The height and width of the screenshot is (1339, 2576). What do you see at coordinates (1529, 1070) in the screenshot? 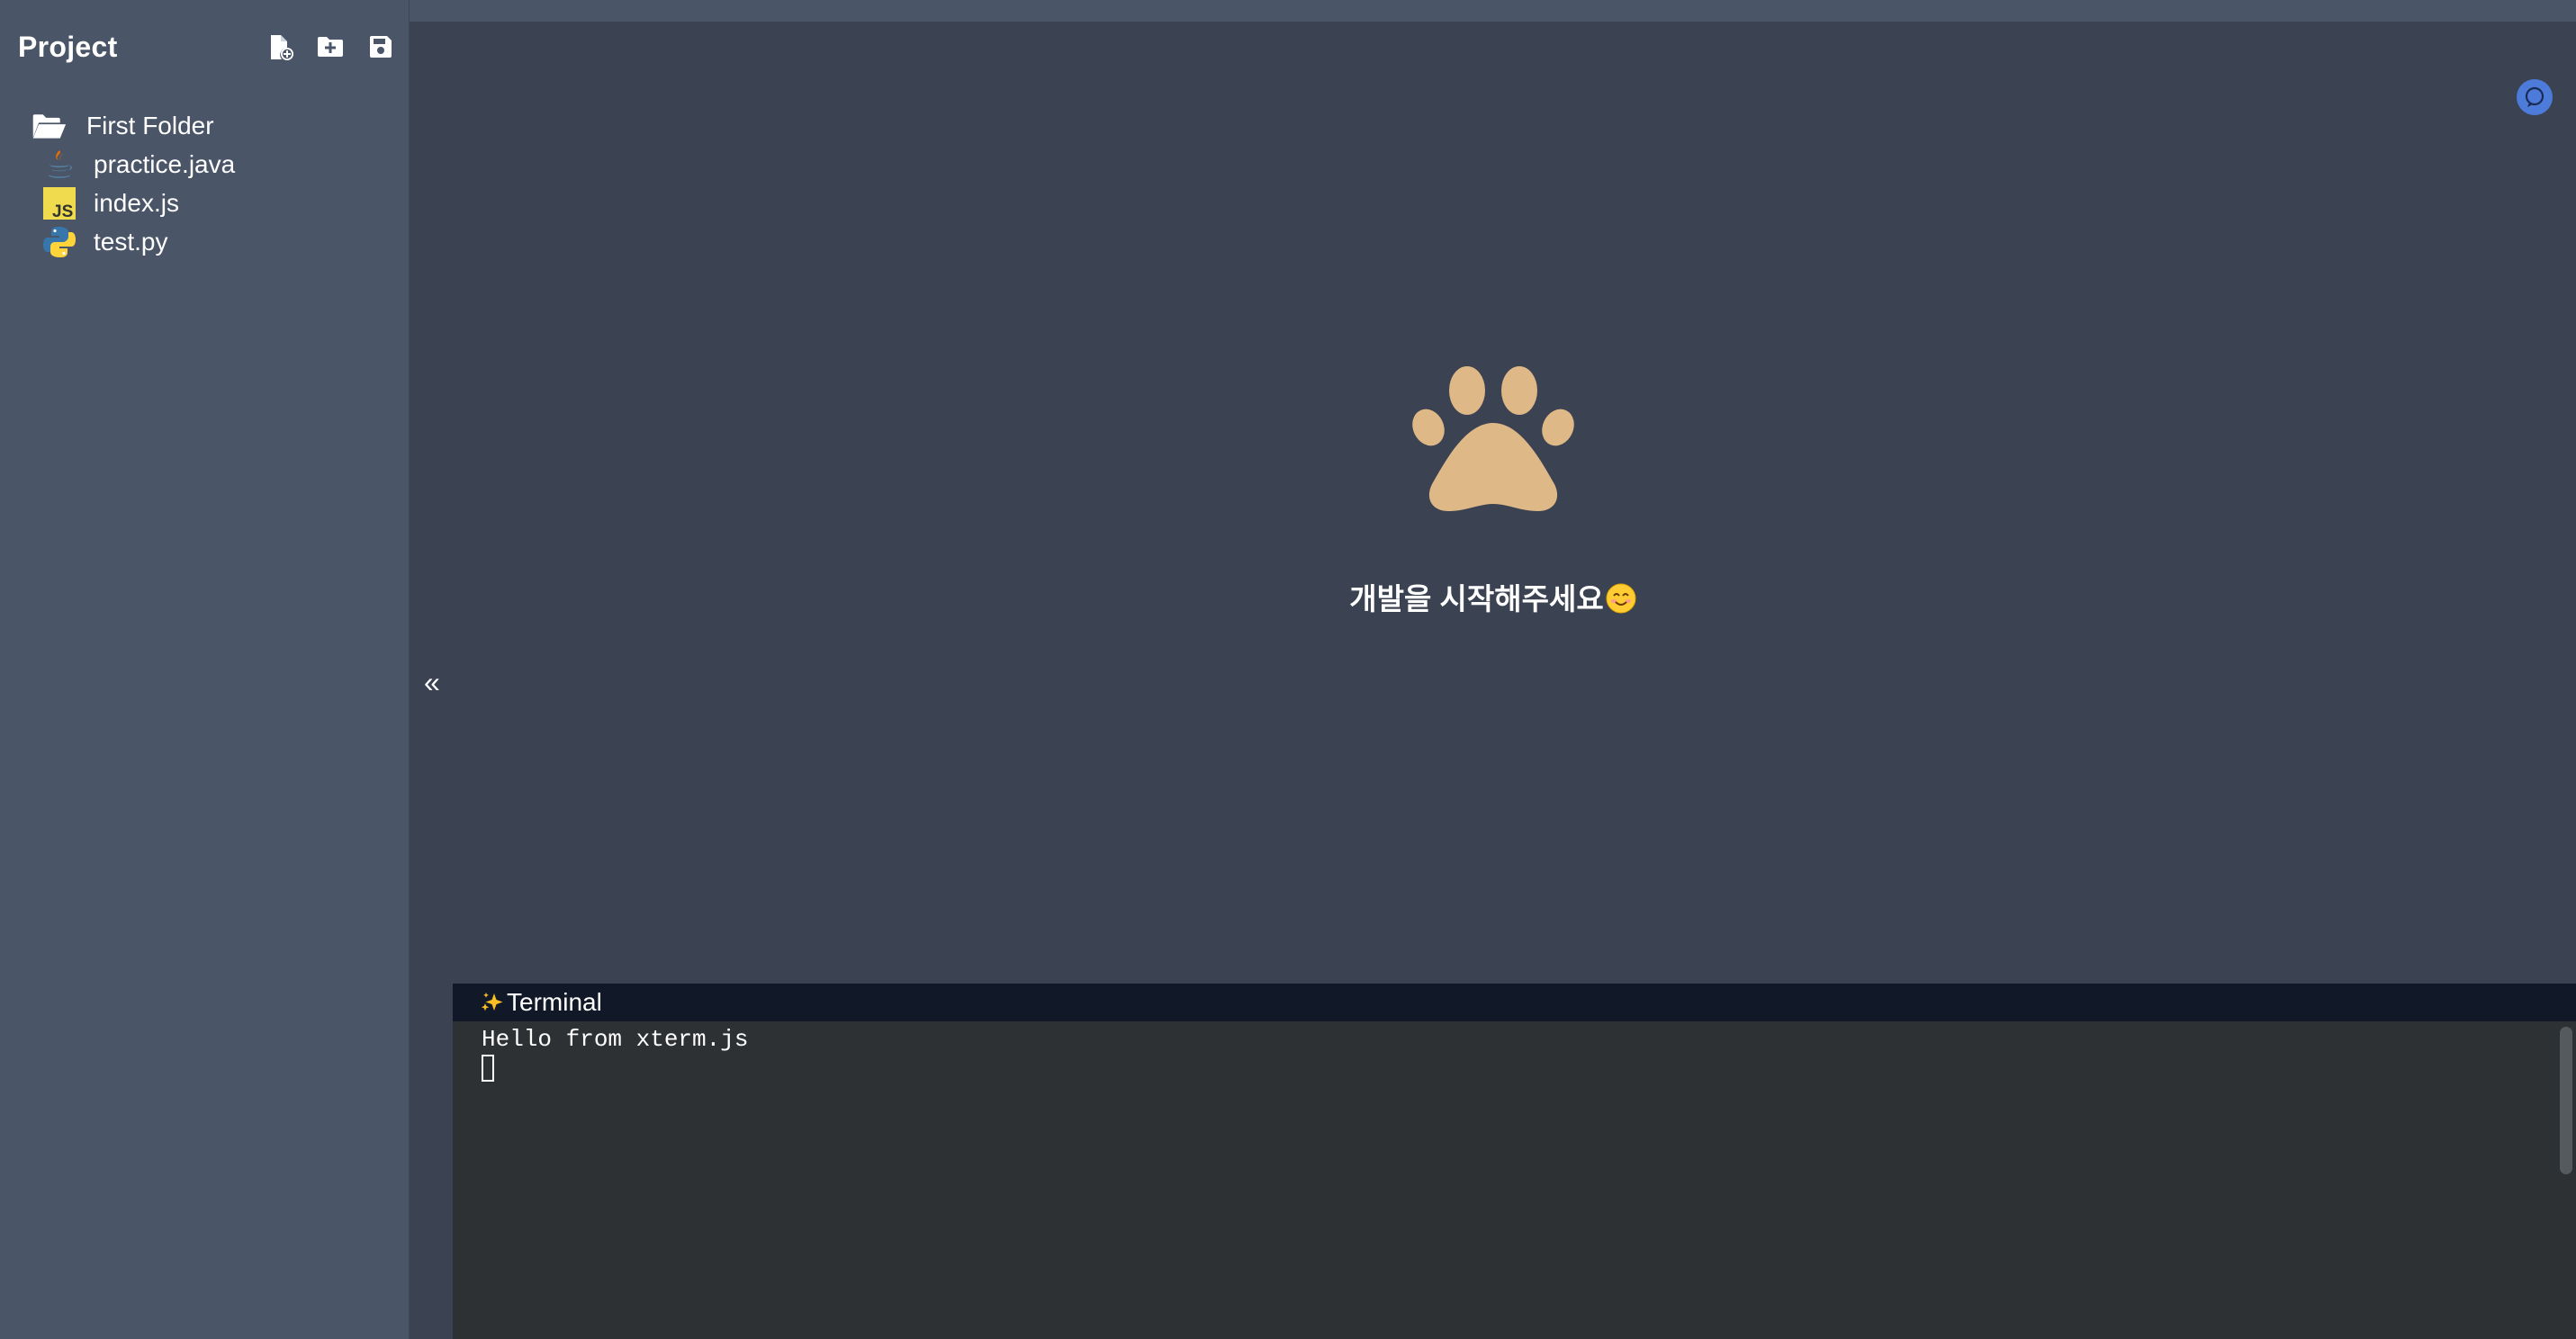
I see `terminal-prompt-line` at bounding box center [1529, 1070].